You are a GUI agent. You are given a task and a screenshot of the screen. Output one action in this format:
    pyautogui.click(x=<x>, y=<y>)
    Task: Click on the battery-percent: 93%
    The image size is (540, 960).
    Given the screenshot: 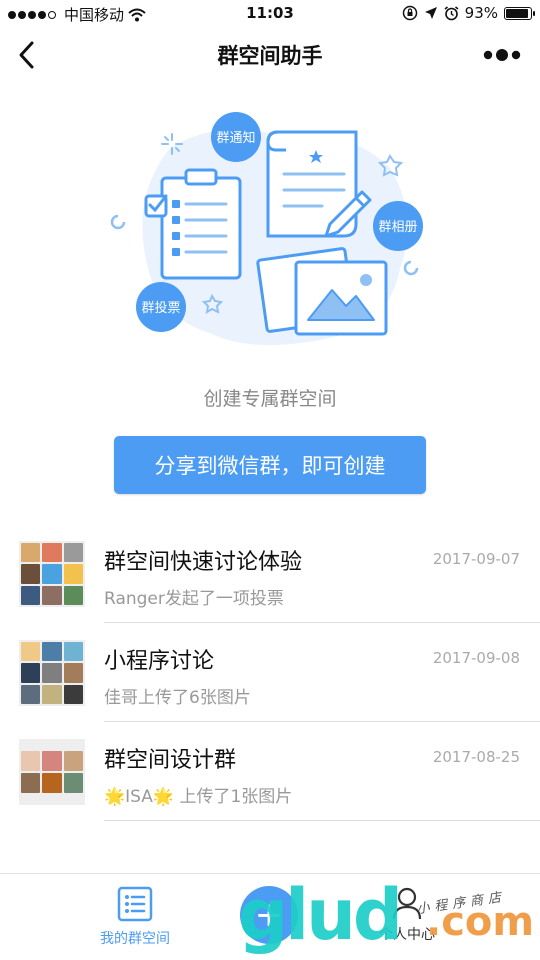 What is the action you would take?
    pyautogui.click(x=481, y=13)
    